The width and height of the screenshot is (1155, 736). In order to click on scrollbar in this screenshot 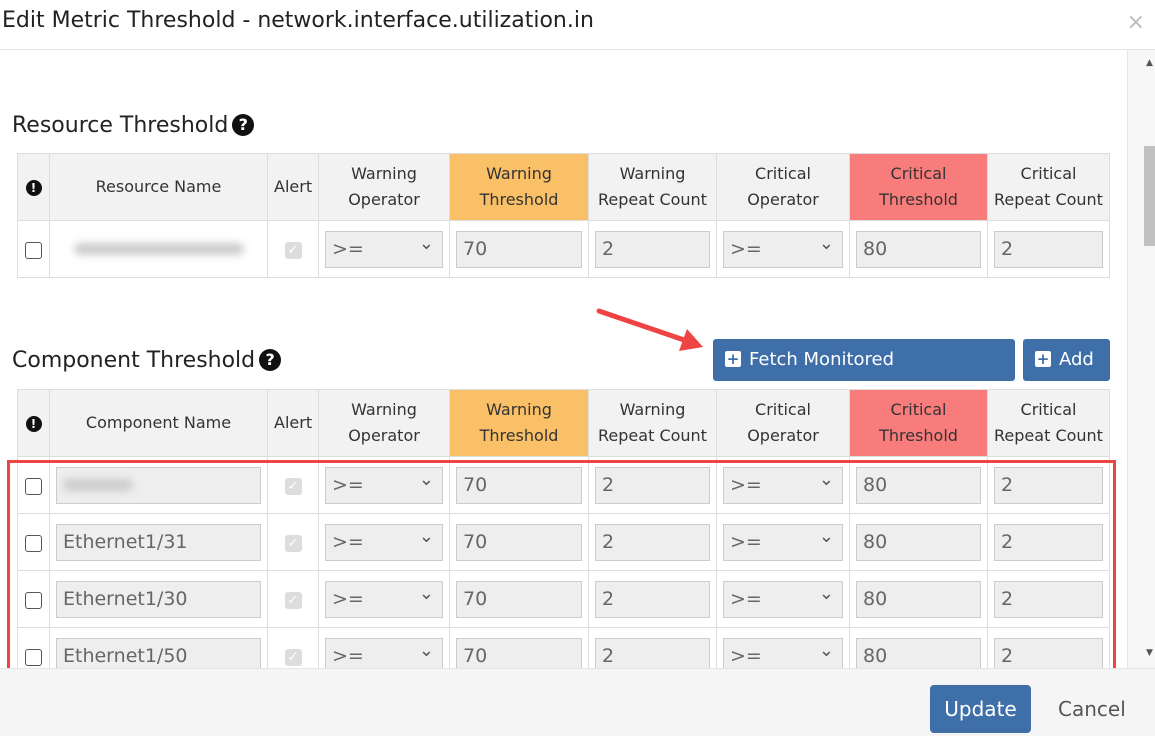, I will do `click(1141, 359)`.